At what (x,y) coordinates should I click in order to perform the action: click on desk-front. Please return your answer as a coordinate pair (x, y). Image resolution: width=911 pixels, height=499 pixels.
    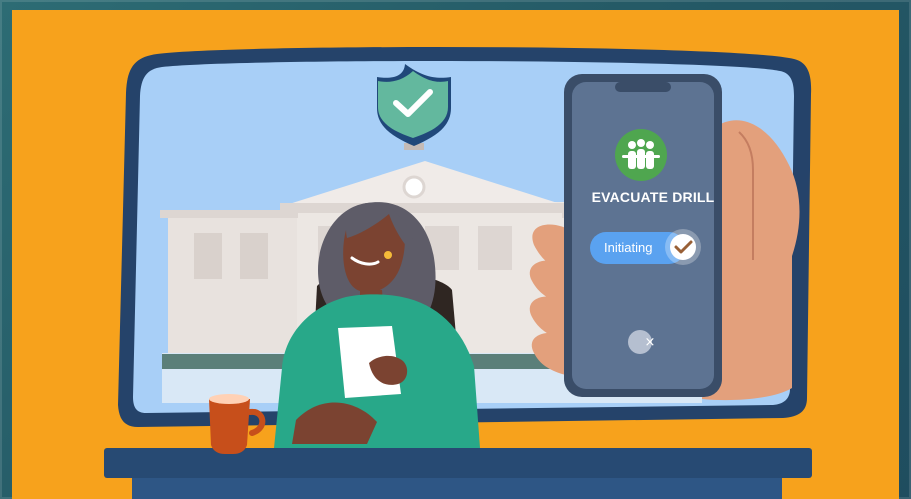
    Looking at the image, I should click on (457, 488).